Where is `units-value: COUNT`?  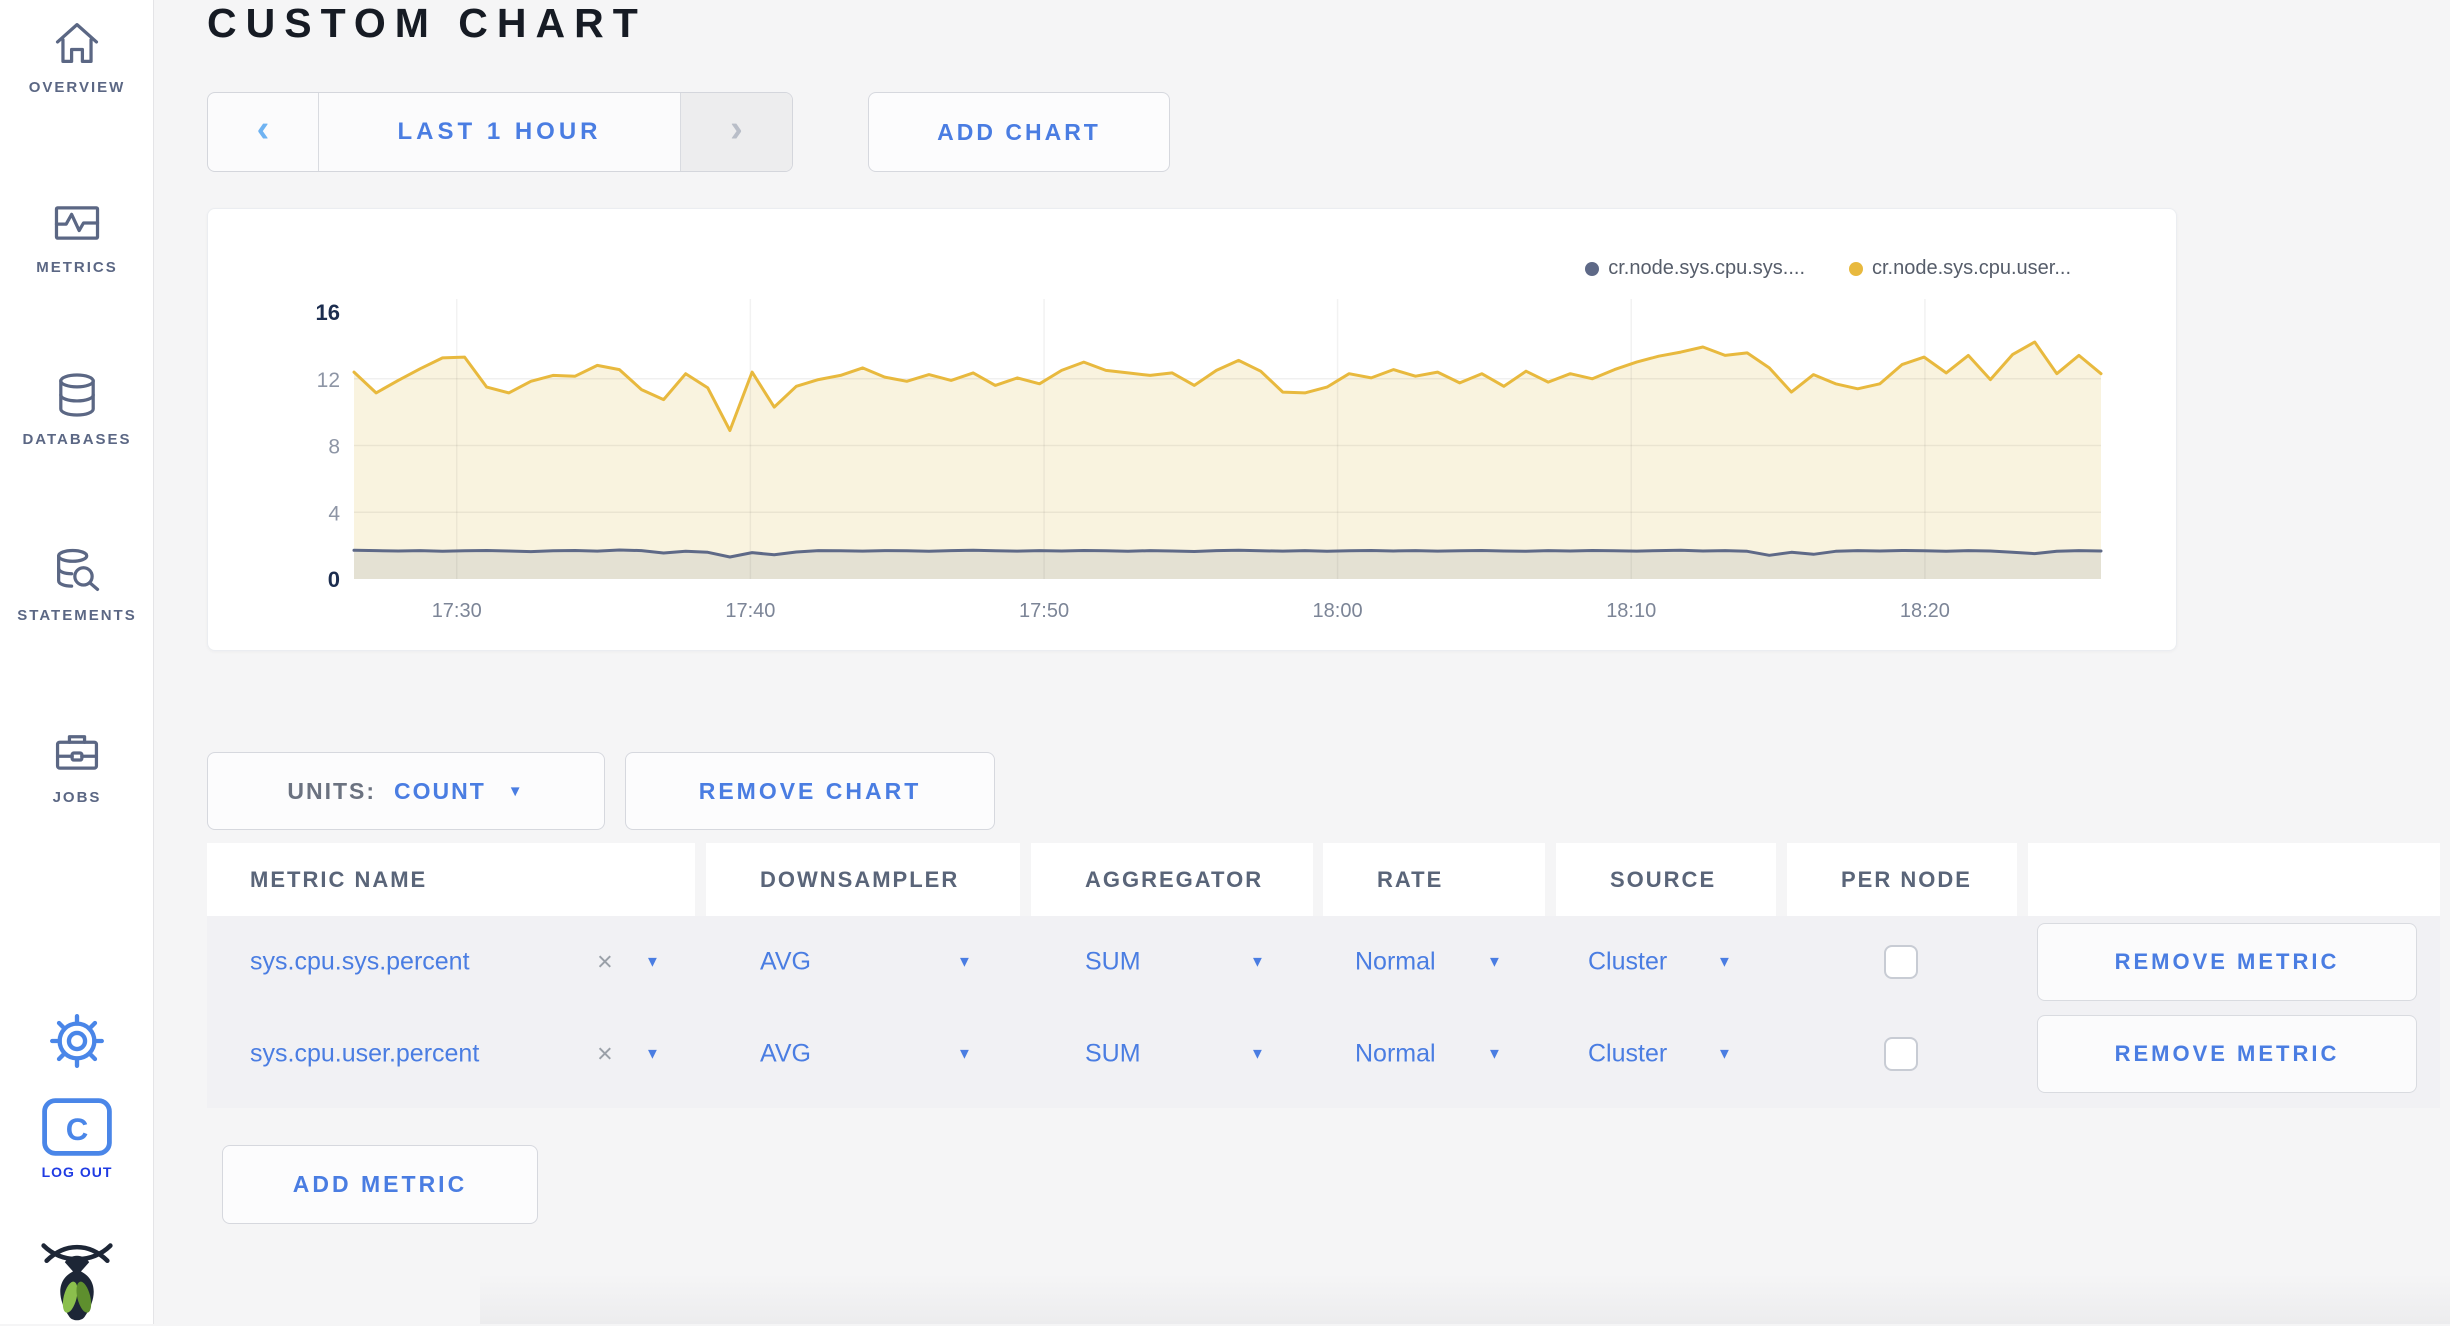 units-value: COUNT is located at coordinates (440, 791).